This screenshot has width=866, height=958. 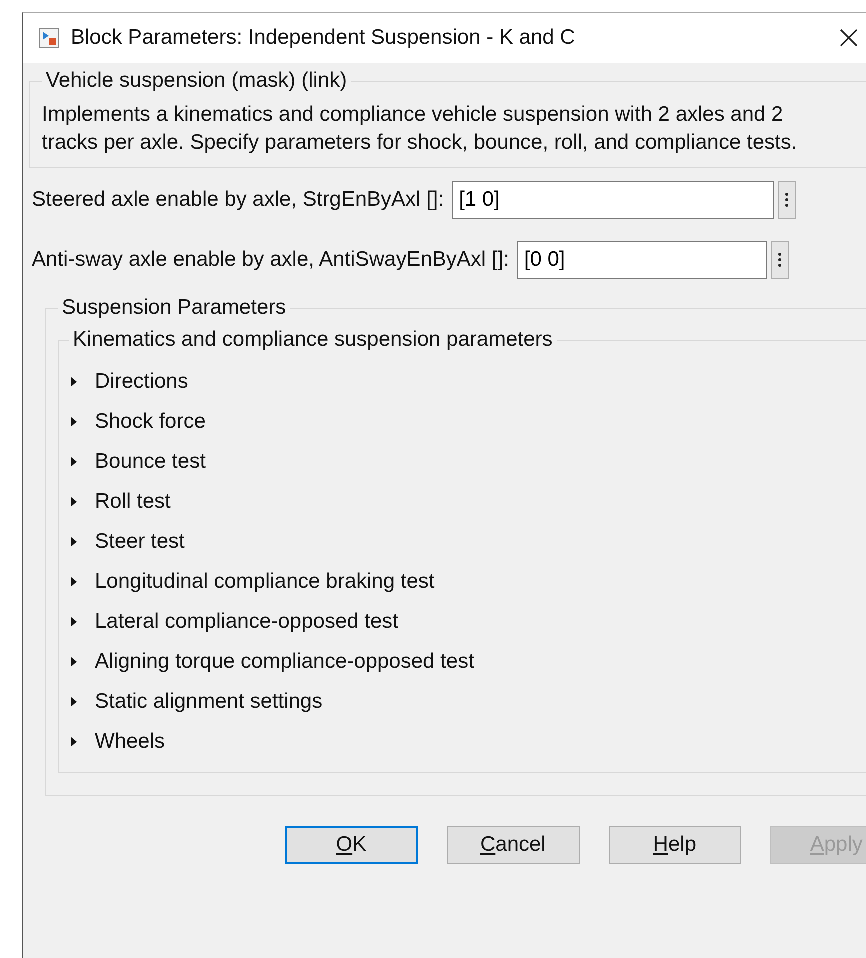 I want to click on collapsible-section: Bounce test, so click(x=137, y=462).